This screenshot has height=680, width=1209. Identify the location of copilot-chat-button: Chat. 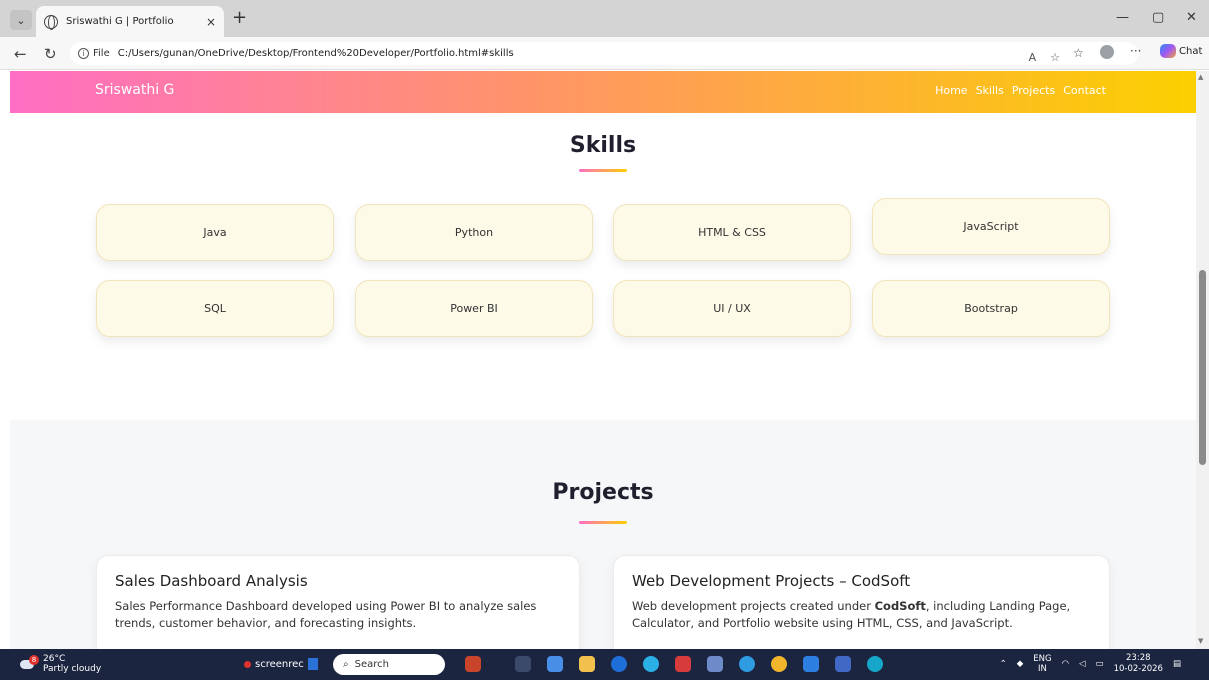
(1181, 51).